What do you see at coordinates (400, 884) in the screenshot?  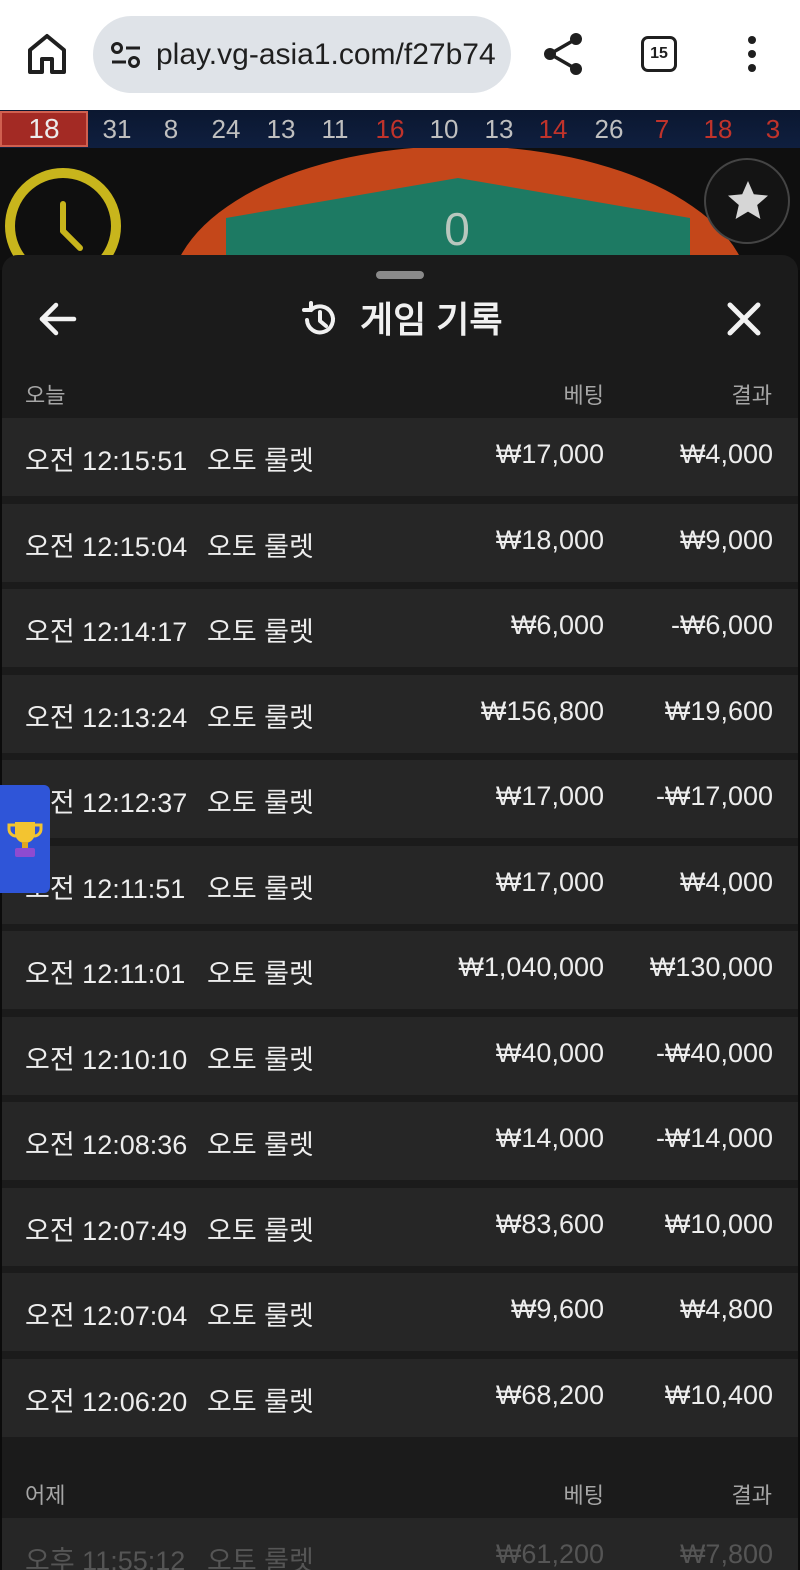 I see `history-row: 오전 12:11:51 오토 룰렛 ₩17,000 ₩4,000` at bounding box center [400, 884].